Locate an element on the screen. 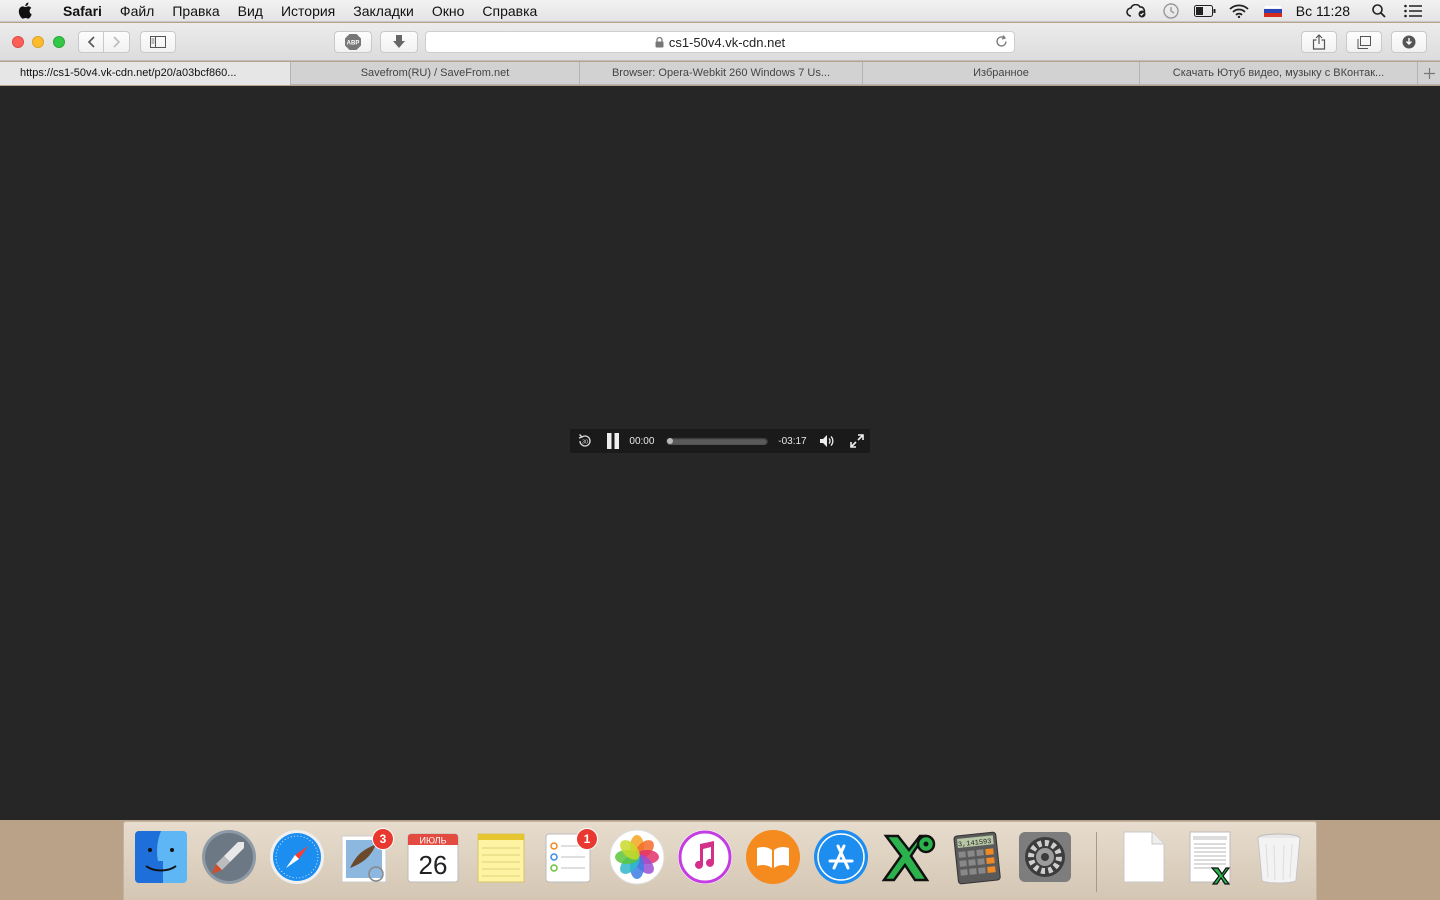 The height and width of the screenshot is (900, 1440). menu-file: Файл is located at coordinates (137, 11).